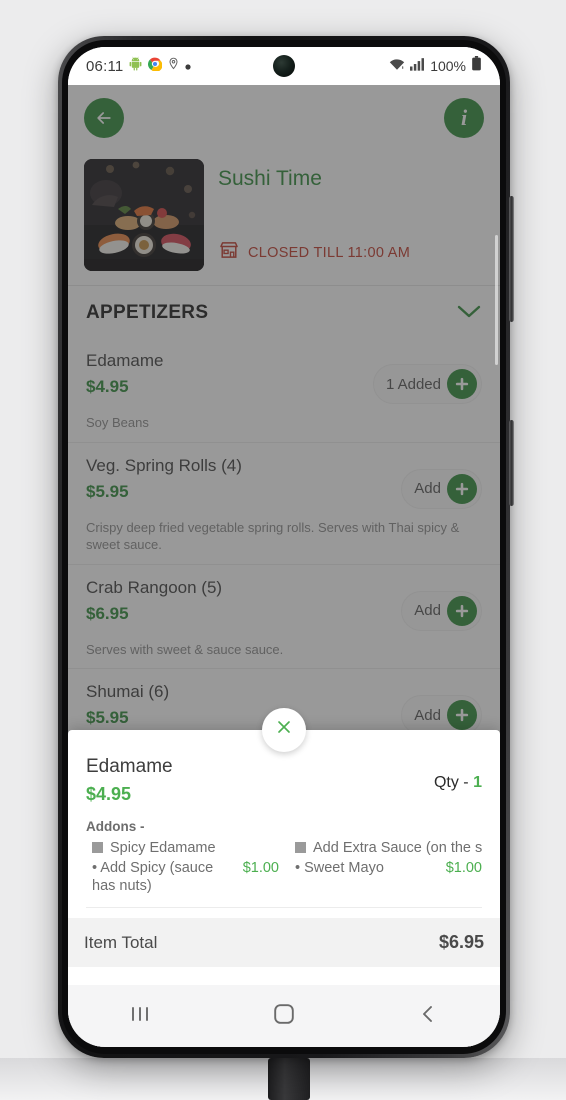  I want to click on item-total-row: Item Total $6.95, so click(284, 942).